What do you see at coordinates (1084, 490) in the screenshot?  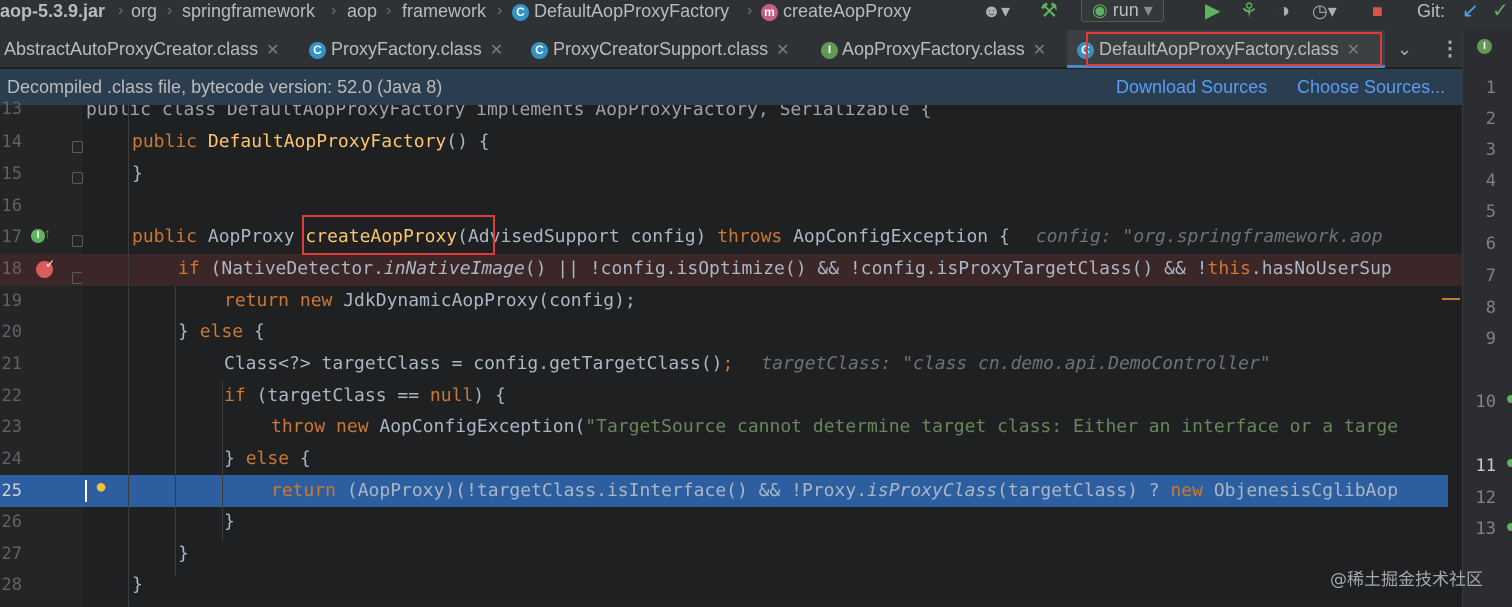 I see `code-token: (targetClass) ?` at bounding box center [1084, 490].